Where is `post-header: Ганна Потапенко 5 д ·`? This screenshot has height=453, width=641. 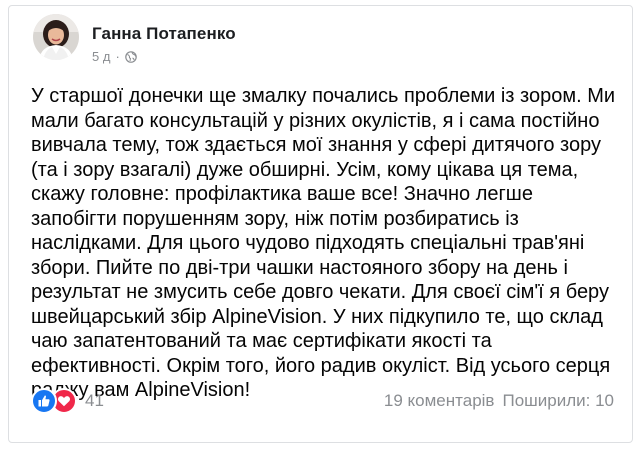 post-header: Ганна Потапенко 5 д · is located at coordinates (134, 39).